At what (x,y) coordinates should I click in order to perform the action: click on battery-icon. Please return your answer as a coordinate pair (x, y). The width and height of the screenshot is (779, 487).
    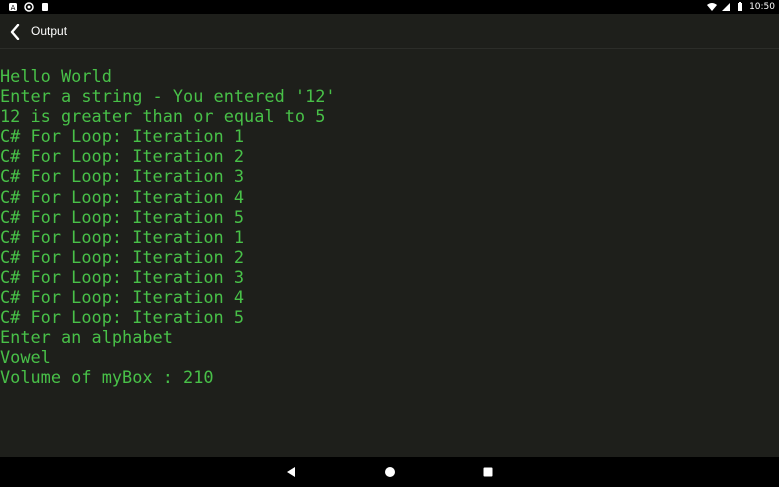
    Looking at the image, I should click on (740, 6).